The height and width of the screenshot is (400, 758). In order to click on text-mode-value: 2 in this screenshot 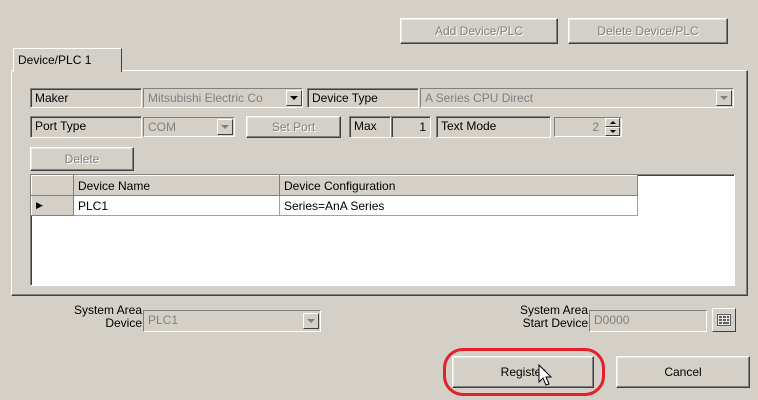, I will do `click(595, 127)`.